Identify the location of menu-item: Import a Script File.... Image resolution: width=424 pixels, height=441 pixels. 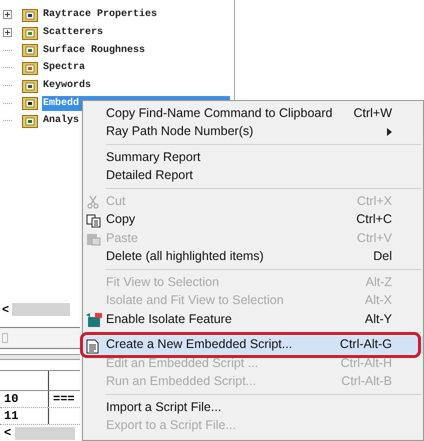
(253, 407).